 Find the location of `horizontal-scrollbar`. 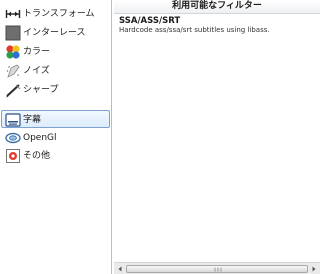

horizontal-scrollbar is located at coordinates (217, 268).